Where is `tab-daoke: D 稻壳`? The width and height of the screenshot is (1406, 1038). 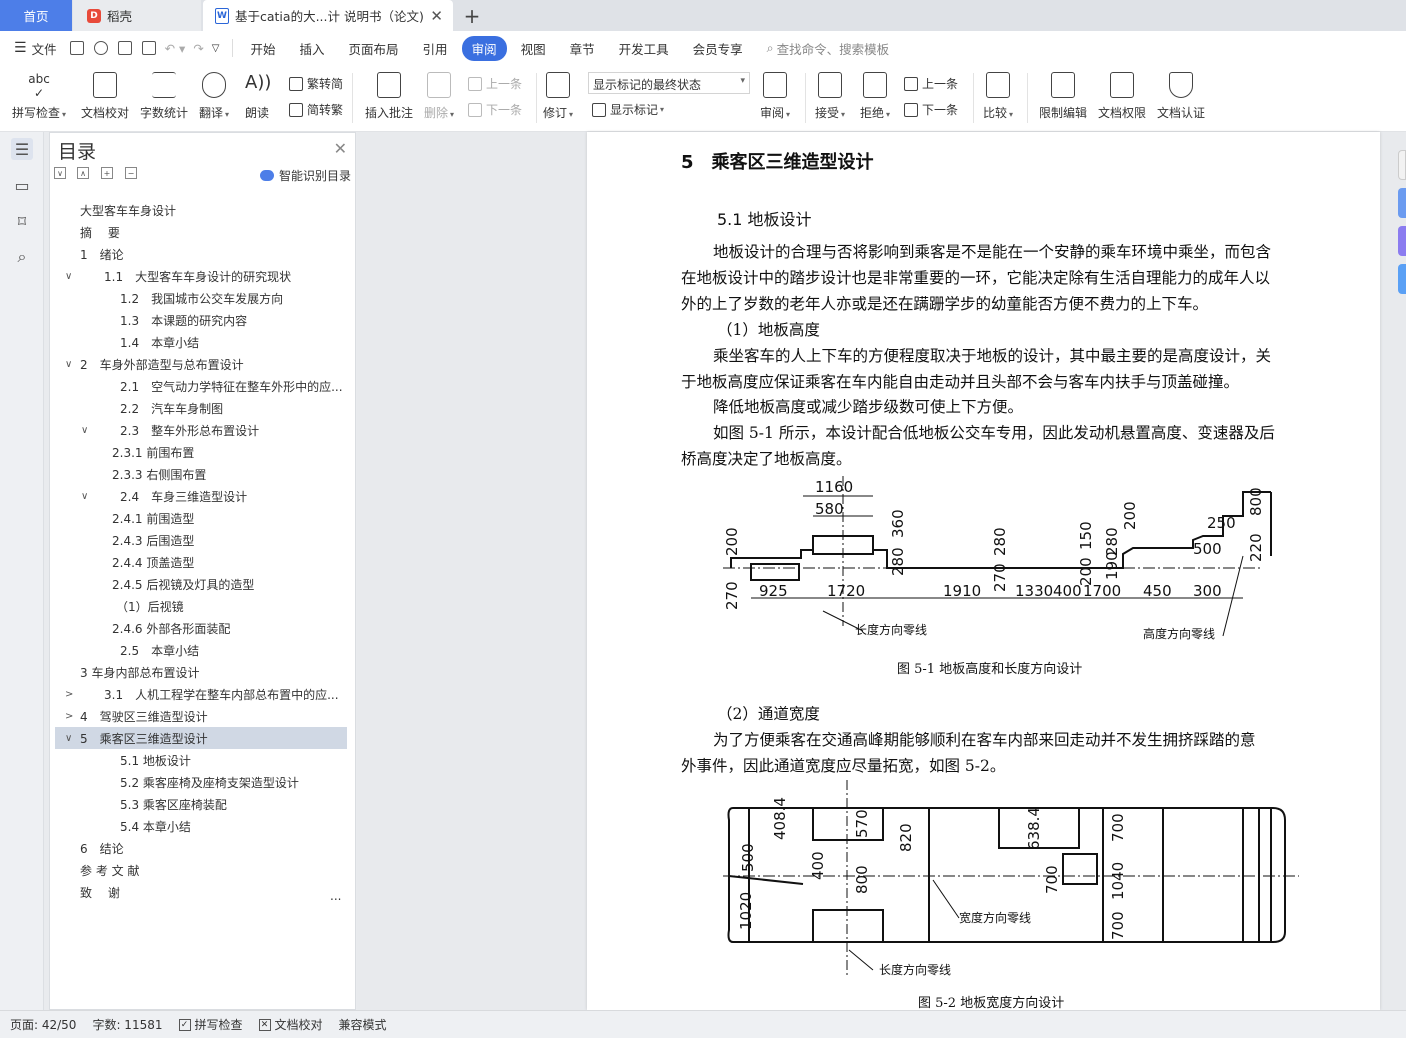 tab-daoke: D 稻壳 is located at coordinates (137, 15).